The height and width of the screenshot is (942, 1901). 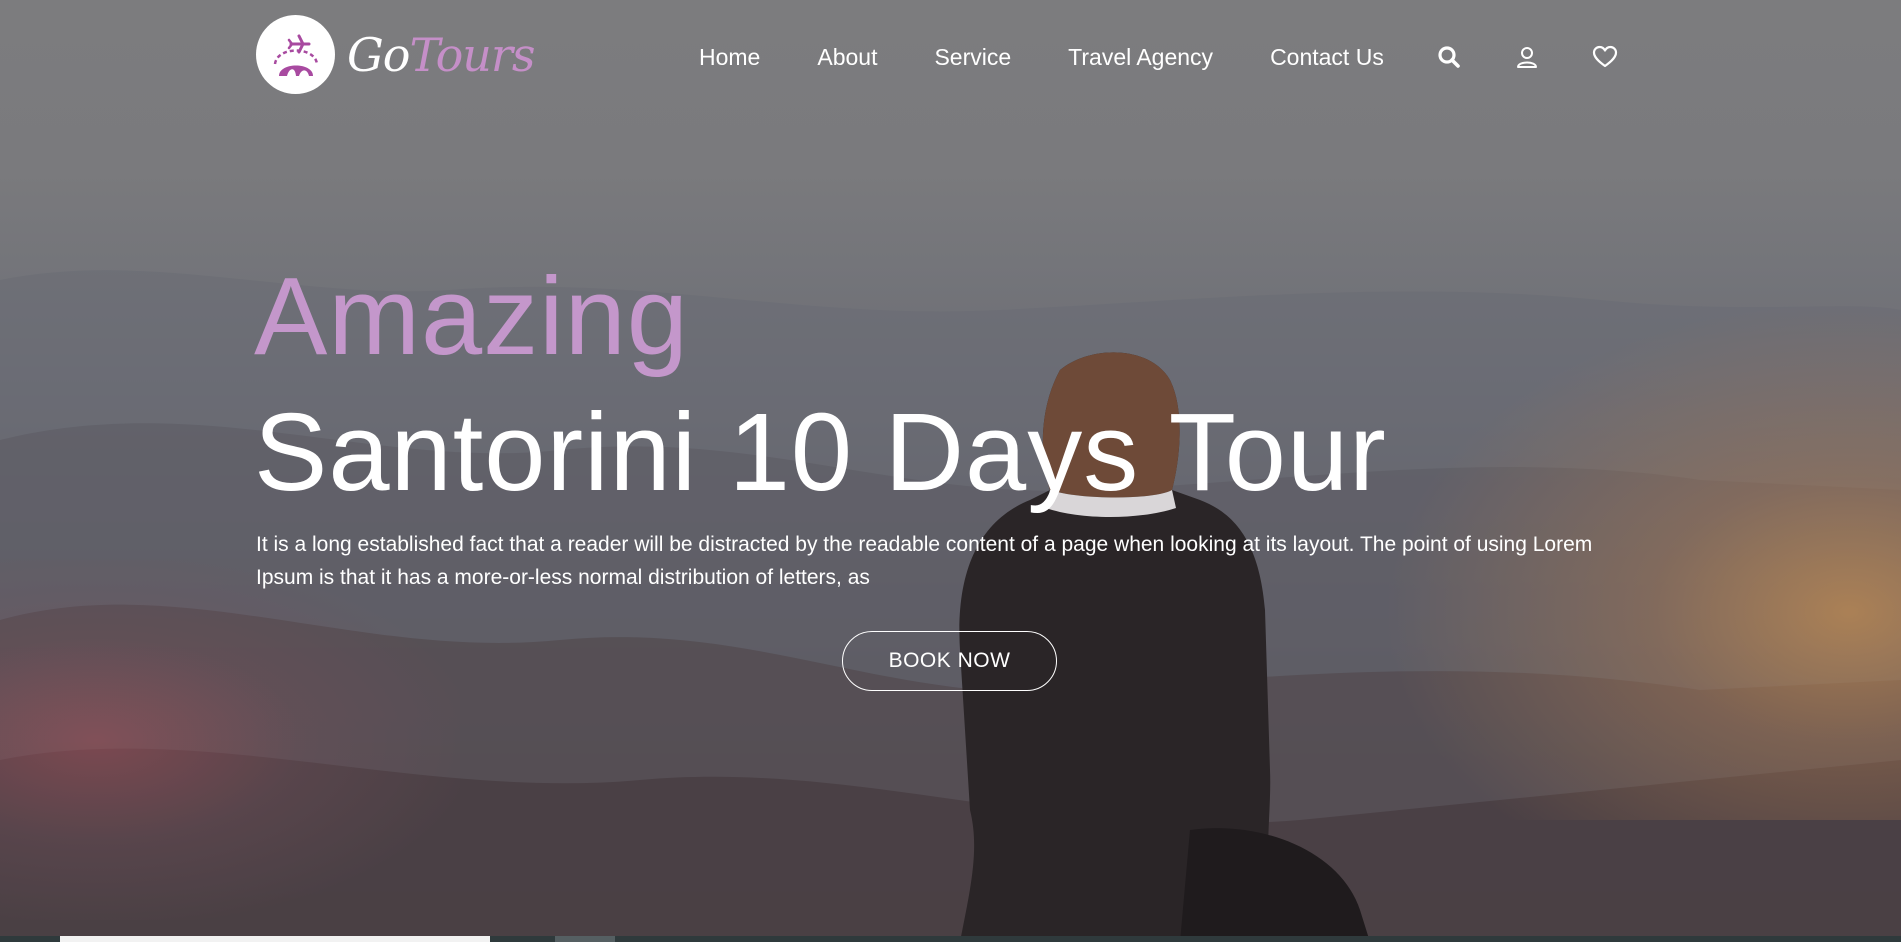 What do you see at coordinates (972, 57) in the screenshot?
I see `nav-item-service: Service` at bounding box center [972, 57].